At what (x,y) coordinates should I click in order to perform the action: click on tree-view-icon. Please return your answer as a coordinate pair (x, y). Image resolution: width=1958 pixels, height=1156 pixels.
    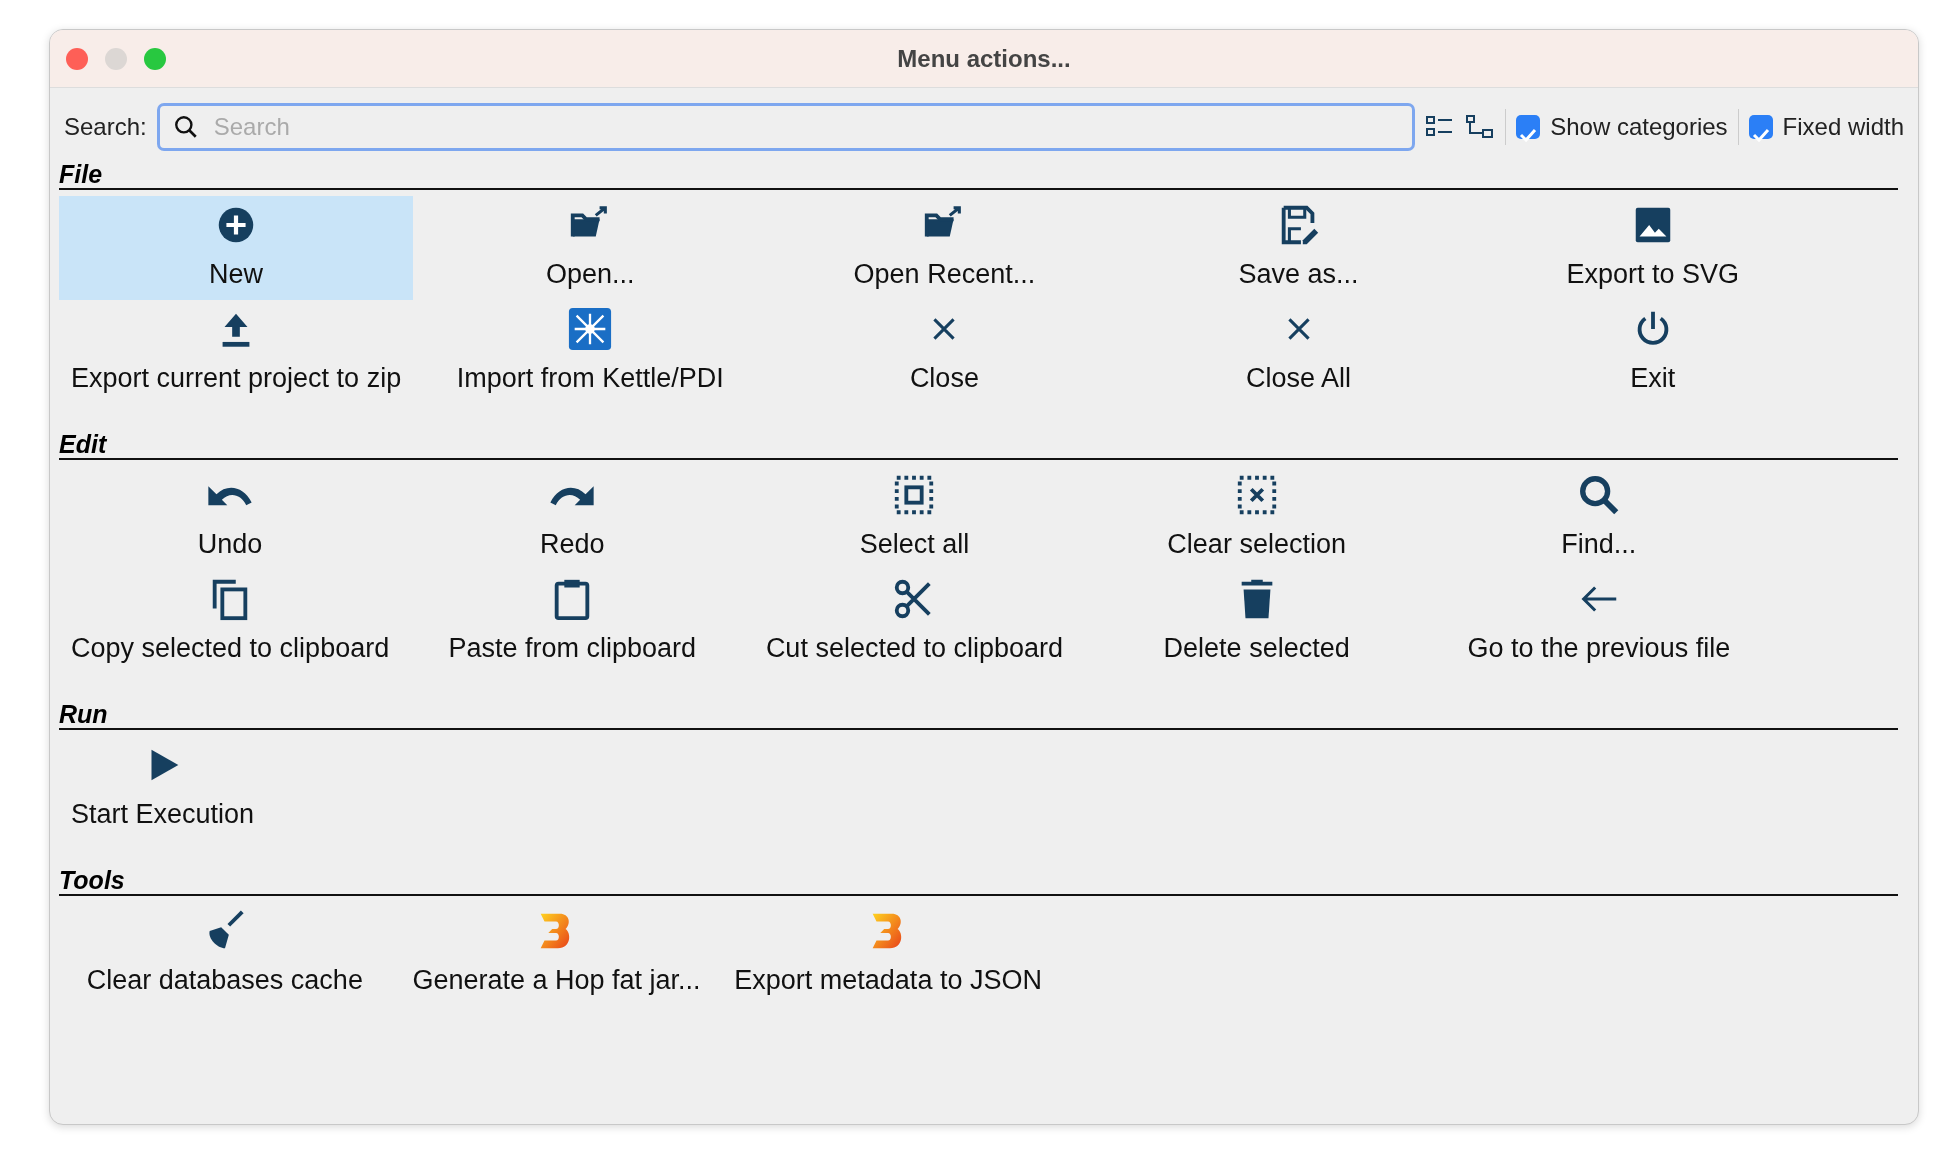
    Looking at the image, I should click on (1480, 127).